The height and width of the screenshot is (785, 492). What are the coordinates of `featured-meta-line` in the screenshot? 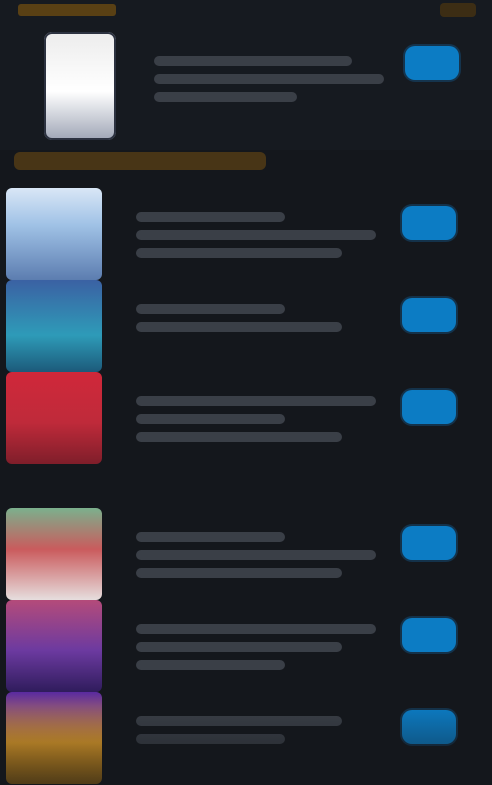 It's located at (225, 97).